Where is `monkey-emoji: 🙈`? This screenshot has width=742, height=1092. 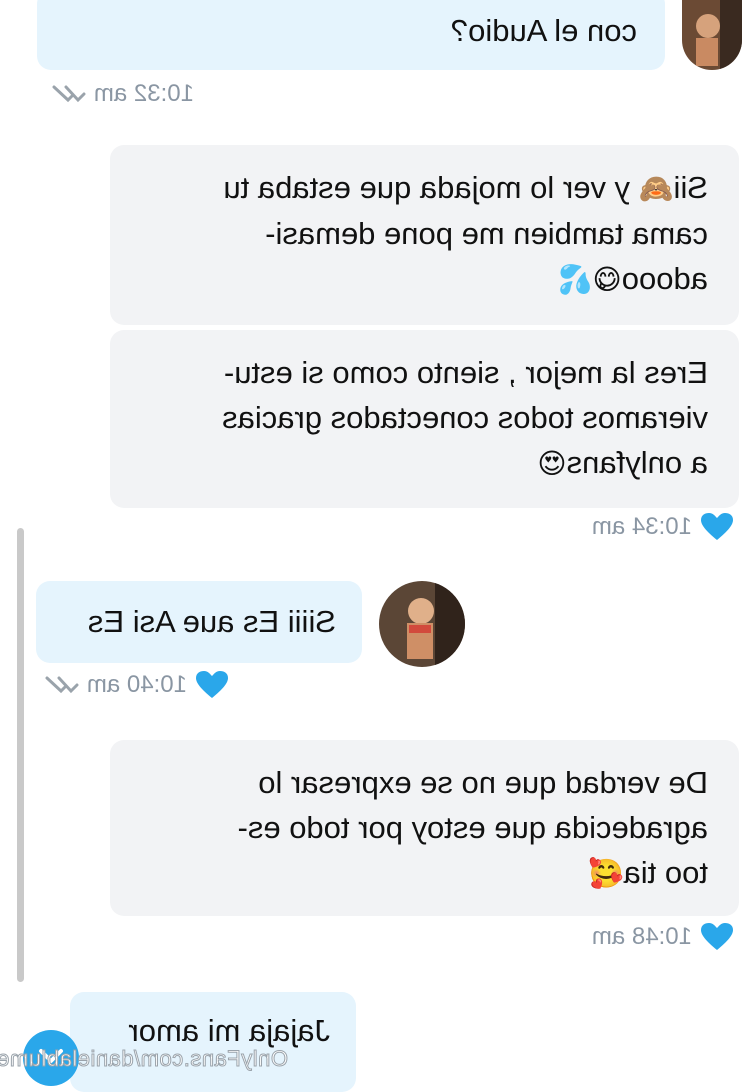
monkey-emoji: 🙈 is located at coordinates (656, 188).